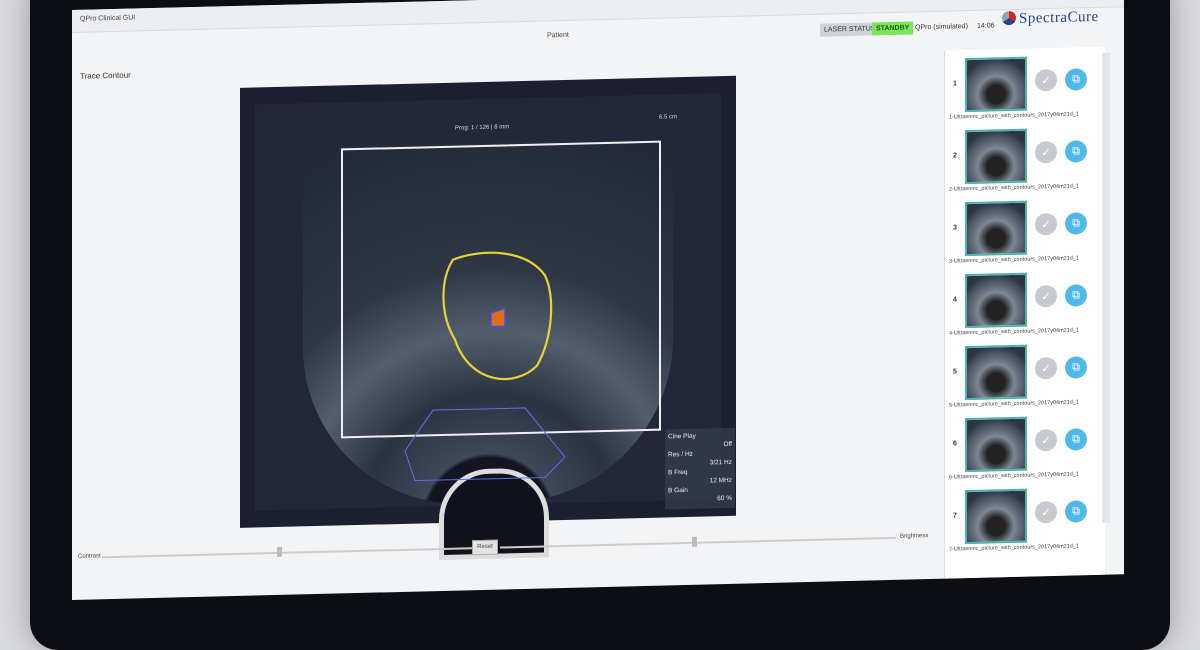 The height and width of the screenshot is (650, 1200). What do you see at coordinates (700, 499) in the screenshot?
I see `bgain-value: 60 %` at bounding box center [700, 499].